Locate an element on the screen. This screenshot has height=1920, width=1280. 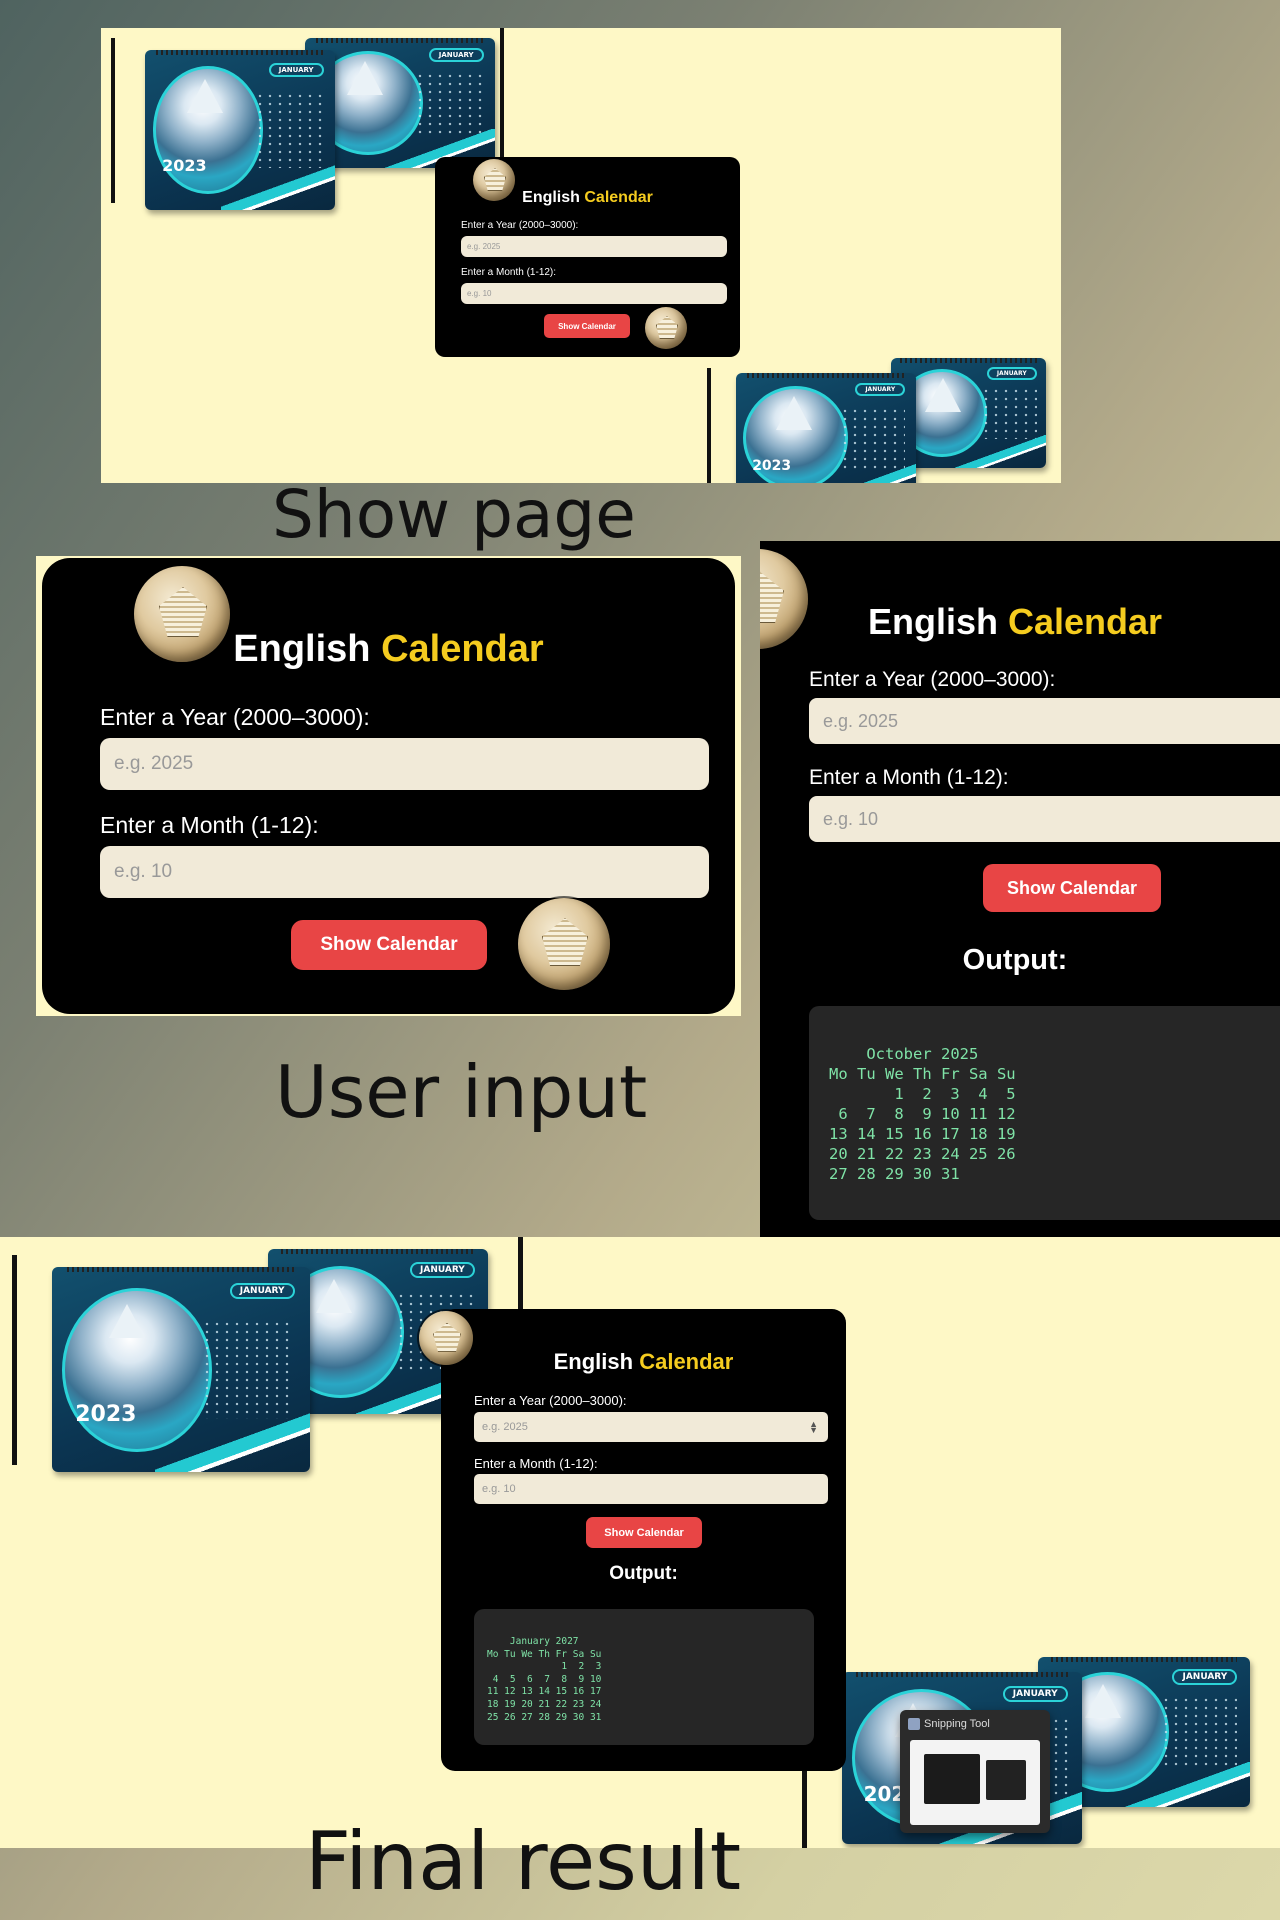
desk-calendar-illustration: JANUARY 2023 JANUARY Snipping Tool is located at coordinates (1030, 1737).